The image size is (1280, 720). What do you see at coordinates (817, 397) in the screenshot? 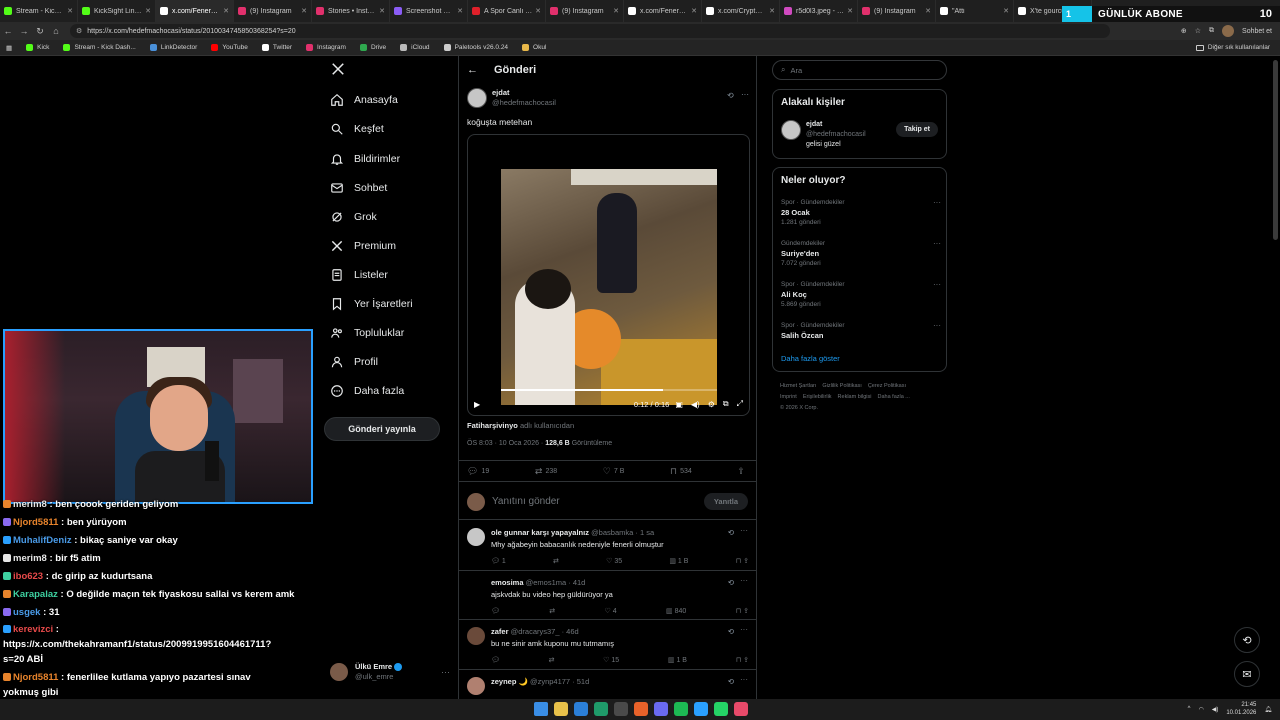
I see `footer-link: Erişilebilirlik` at bounding box center [817, 397].